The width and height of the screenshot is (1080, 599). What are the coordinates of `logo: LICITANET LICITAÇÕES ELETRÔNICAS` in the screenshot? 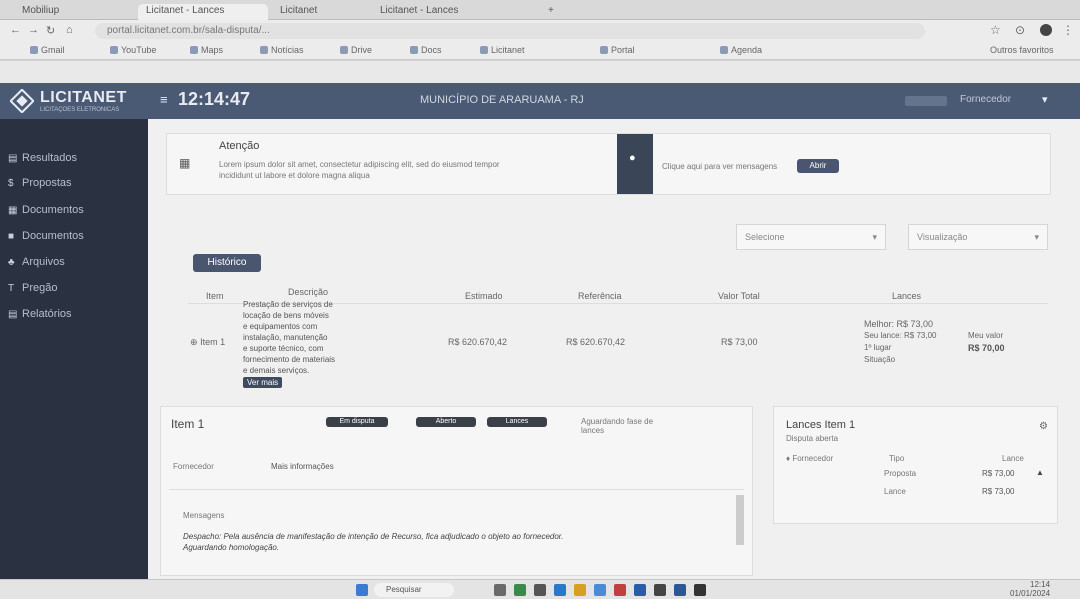 It's located at (85, 101).